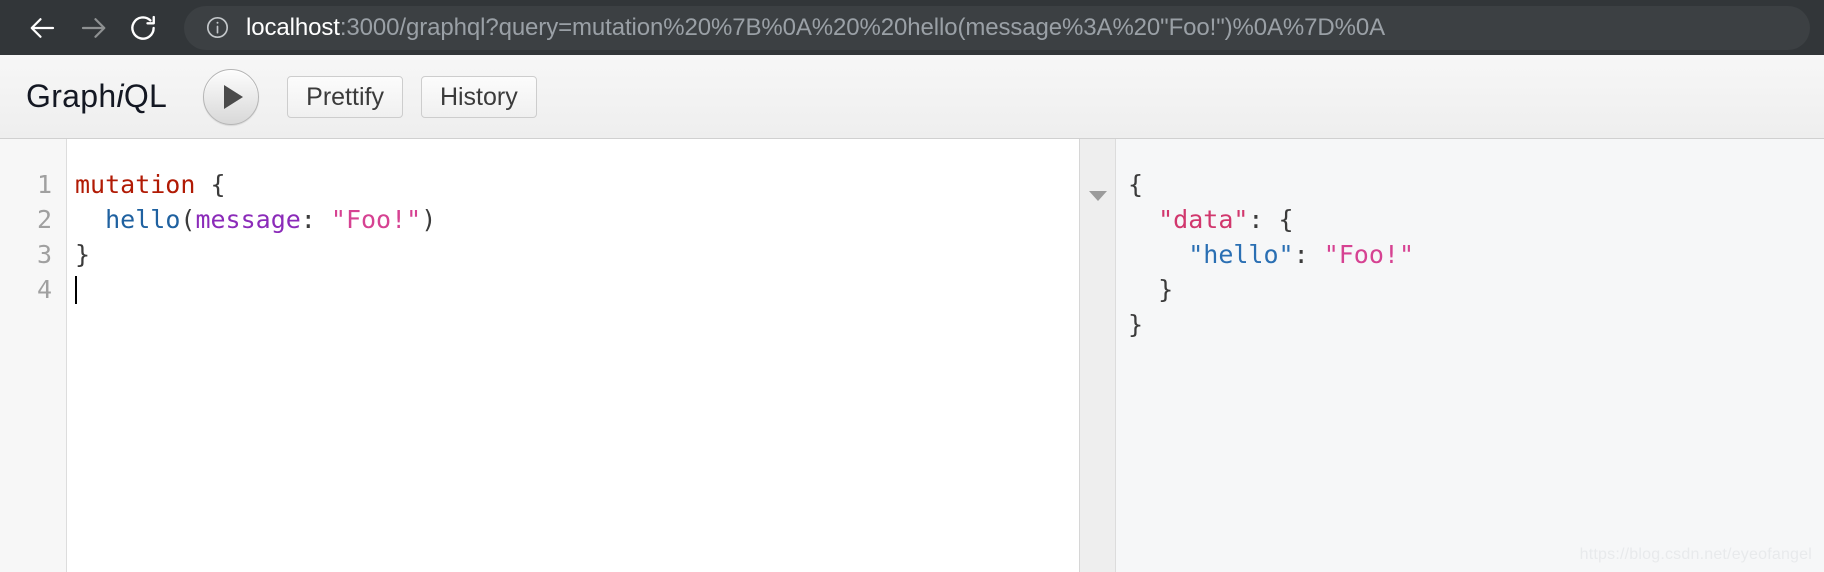  What do you see at coordinates (912, 97) in the screenshot?
I see `graphiql-toolbar: GraphiQL Prettify History` at bounding box center [912, 97].